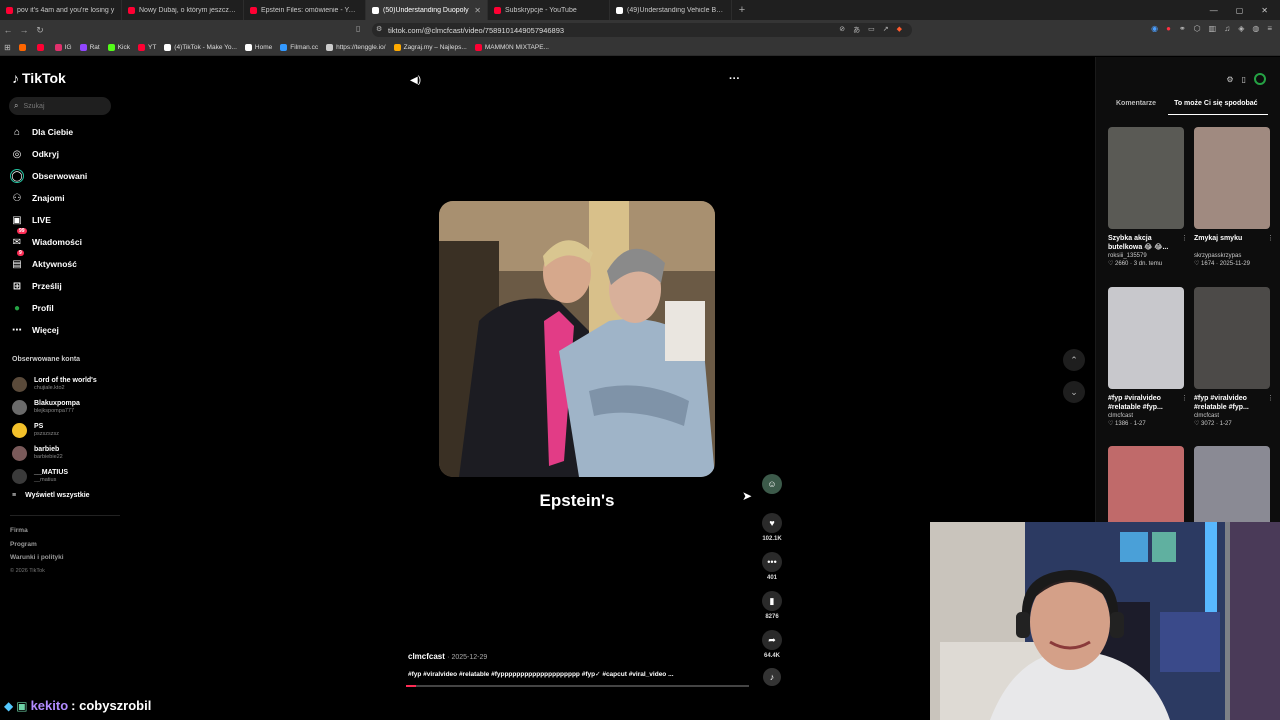  What do you see at coordinates (118, 47) in the screenshot?
I see `bookmark-item: Kick` at bounding box center [118, 47].